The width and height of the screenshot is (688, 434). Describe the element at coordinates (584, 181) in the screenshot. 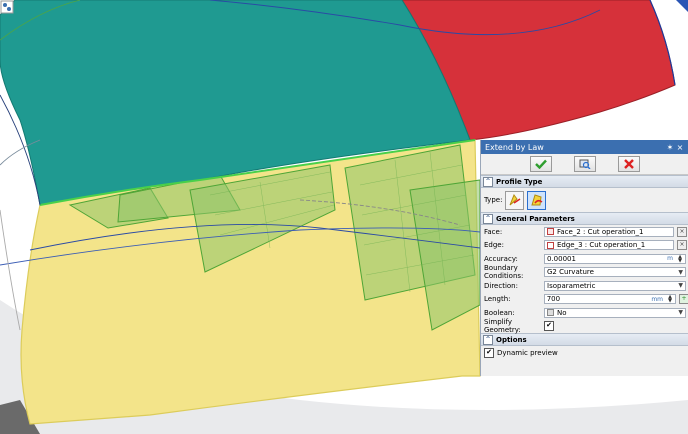

I see `section-profile-type: ^ Profile Type` at that location.